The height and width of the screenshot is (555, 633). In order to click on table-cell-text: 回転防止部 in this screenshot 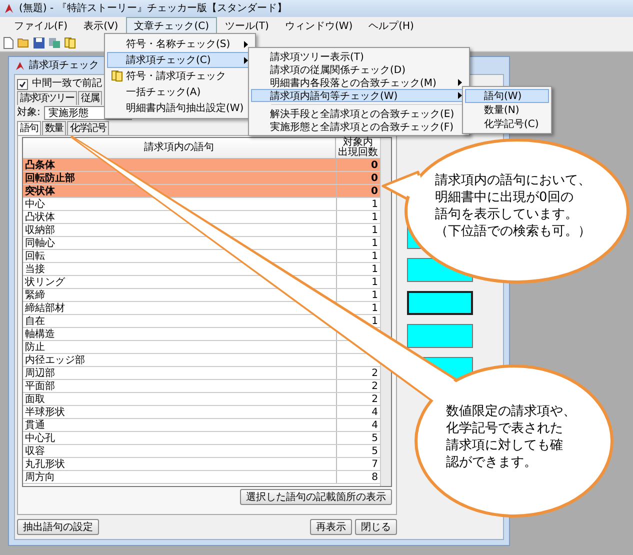, I will do `click(50, 178)`.